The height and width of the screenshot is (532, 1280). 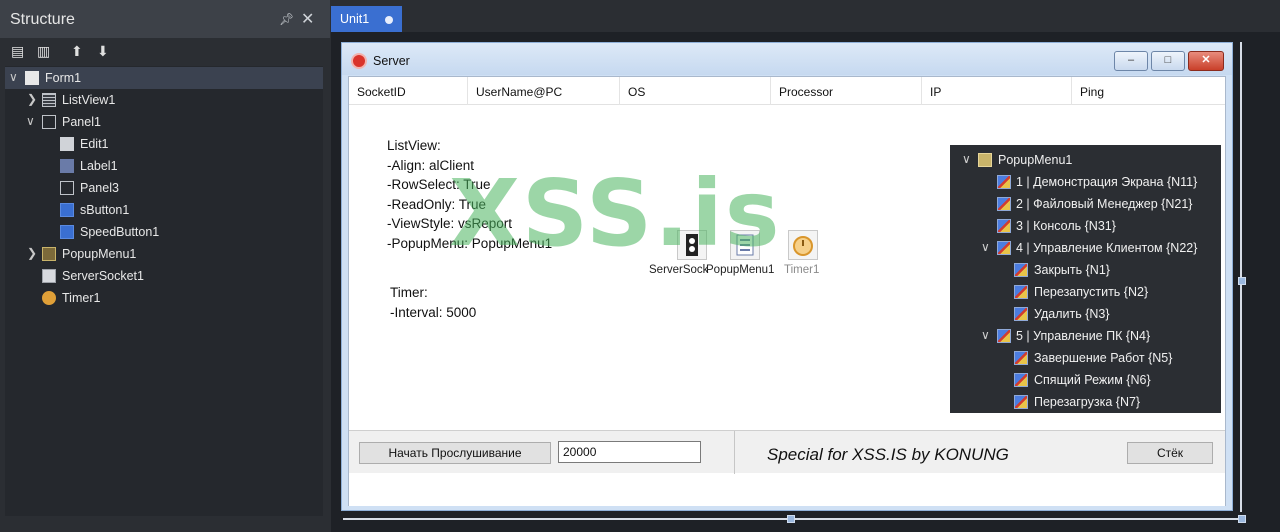 What do you see at coordinates (1091, 292) in the screenshot?
I see `popup-item-label: Перезапустить {N2}` at bounding box center [1091, 292].